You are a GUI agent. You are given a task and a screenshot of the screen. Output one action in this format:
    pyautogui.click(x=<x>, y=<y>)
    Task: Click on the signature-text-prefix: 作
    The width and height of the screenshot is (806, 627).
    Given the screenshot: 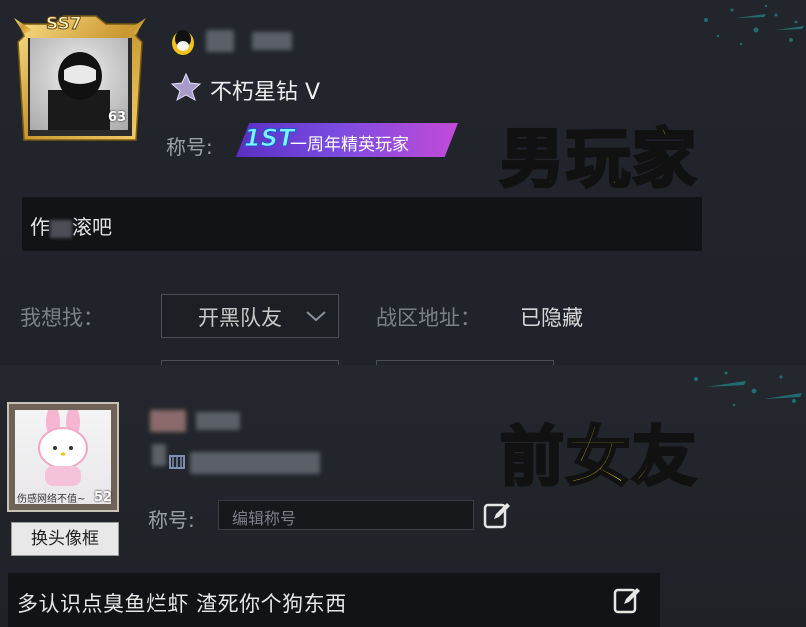 What is the action you would take?
    pyautogui.click(x=40, y=227)
    